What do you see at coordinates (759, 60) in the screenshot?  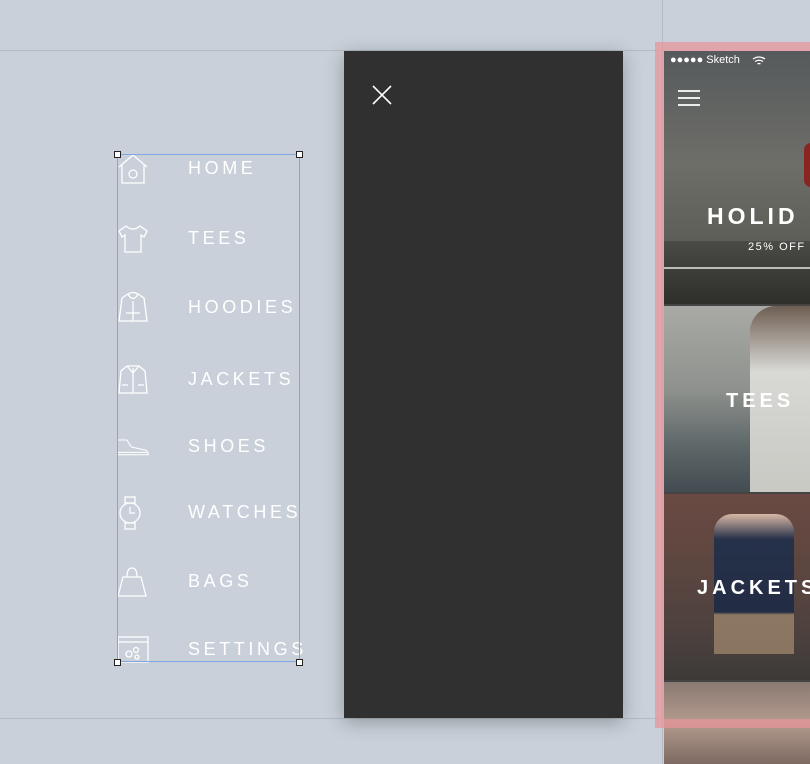 I see `wifi-icon` at bounding box center [759, 60].